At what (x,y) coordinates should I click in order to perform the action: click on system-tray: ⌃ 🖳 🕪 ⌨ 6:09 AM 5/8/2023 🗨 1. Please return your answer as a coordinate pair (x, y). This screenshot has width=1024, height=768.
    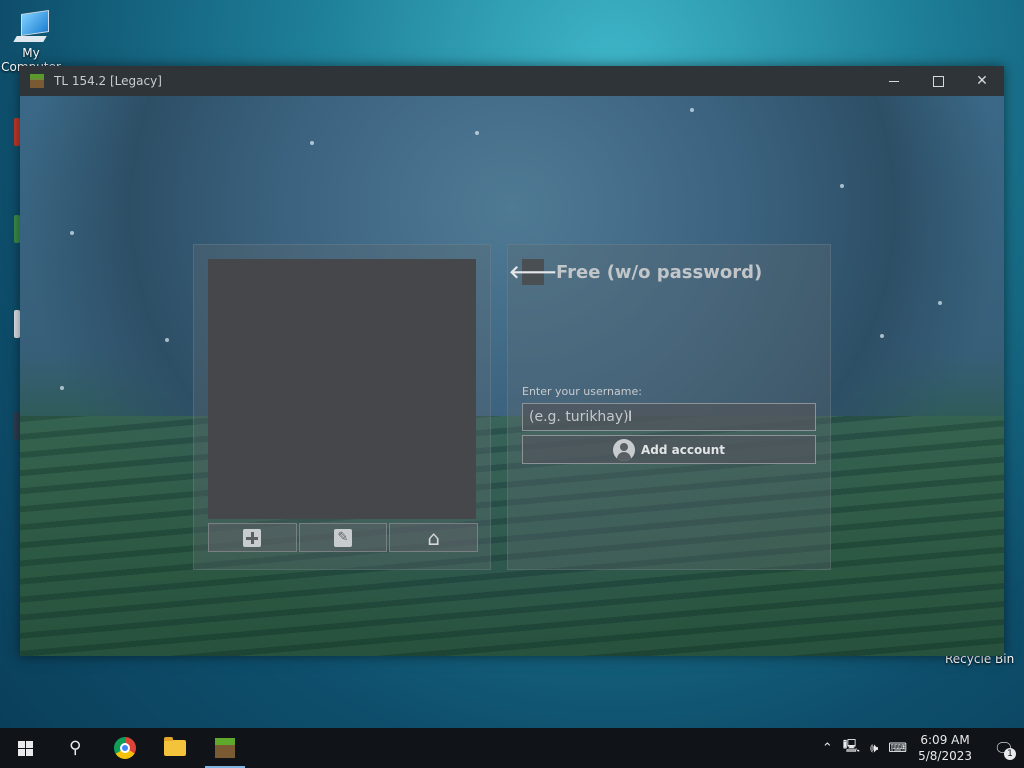
    Looking at the image, I should click on (920, 748).